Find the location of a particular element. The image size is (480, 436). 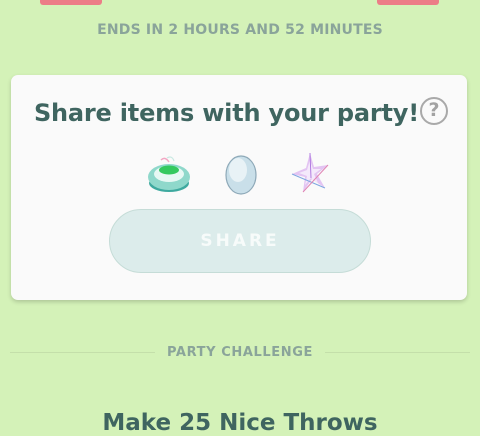

shareable-items is located at coordinates (239, 172).